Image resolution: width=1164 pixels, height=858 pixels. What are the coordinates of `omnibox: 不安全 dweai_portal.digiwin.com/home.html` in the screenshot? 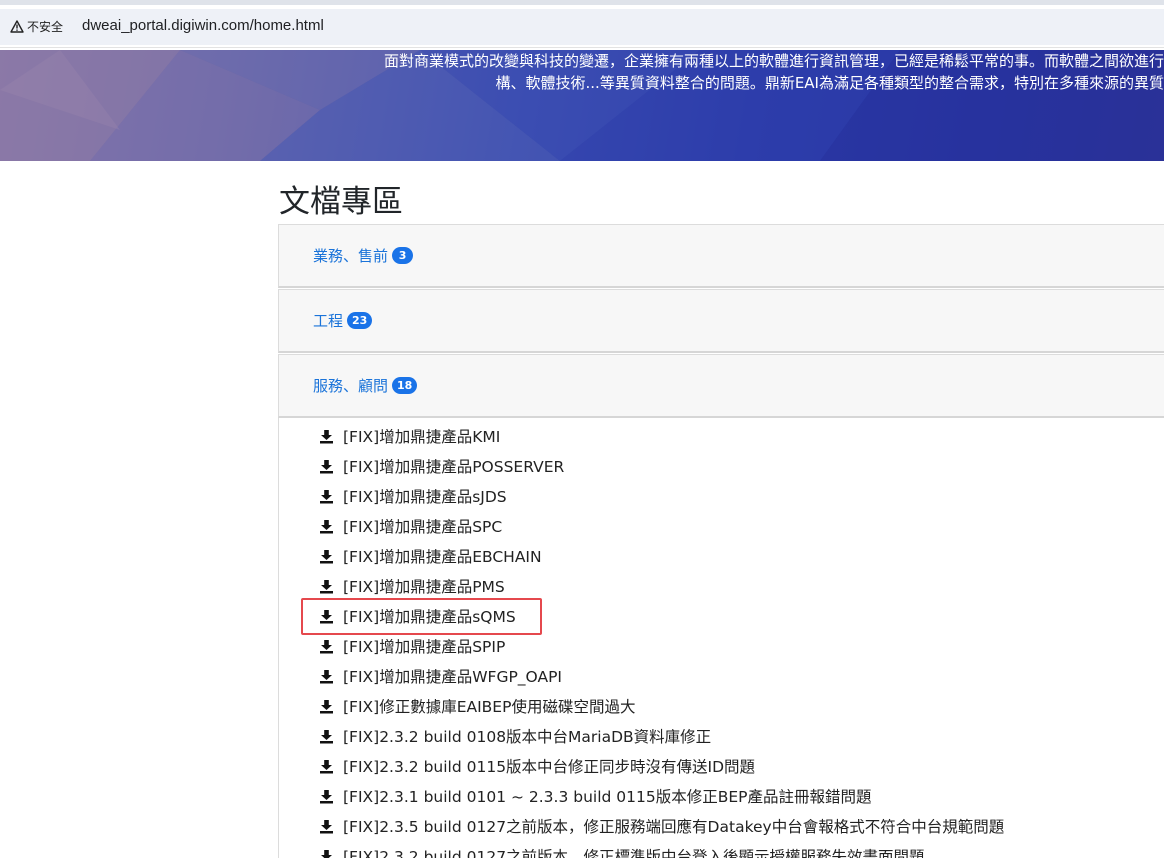 It's located at (582, 27).